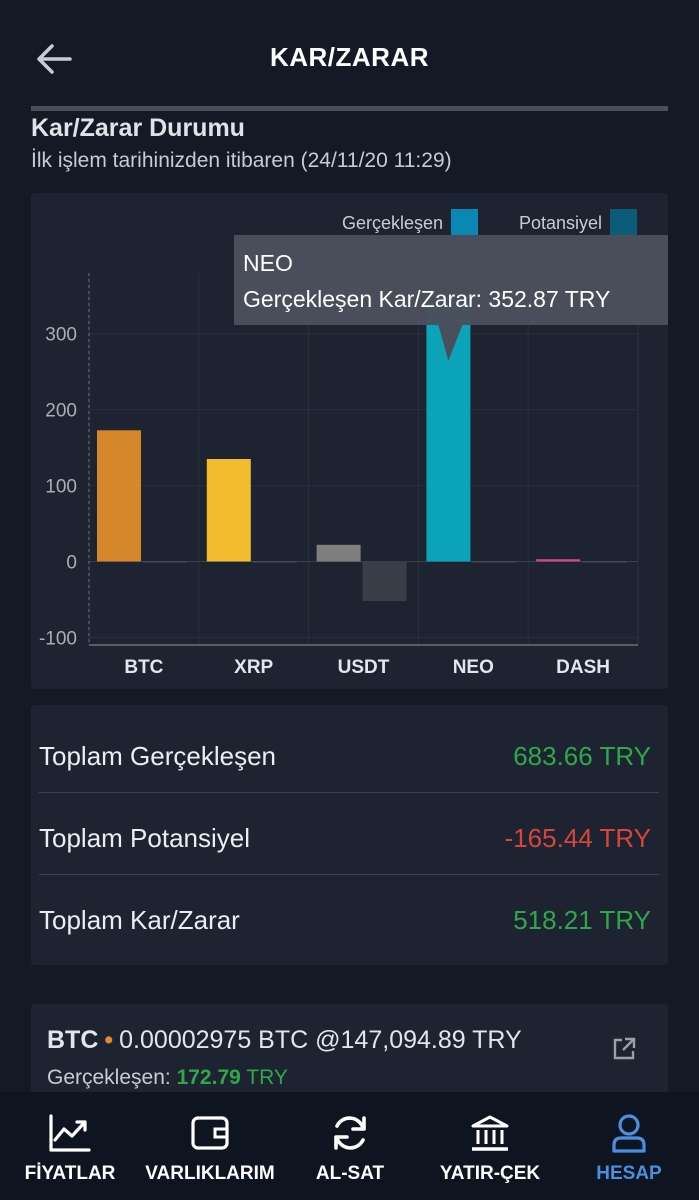 The image size is (699, 1200). I want to click on nav-item-hesap: HESAP, so click(629, 1146).